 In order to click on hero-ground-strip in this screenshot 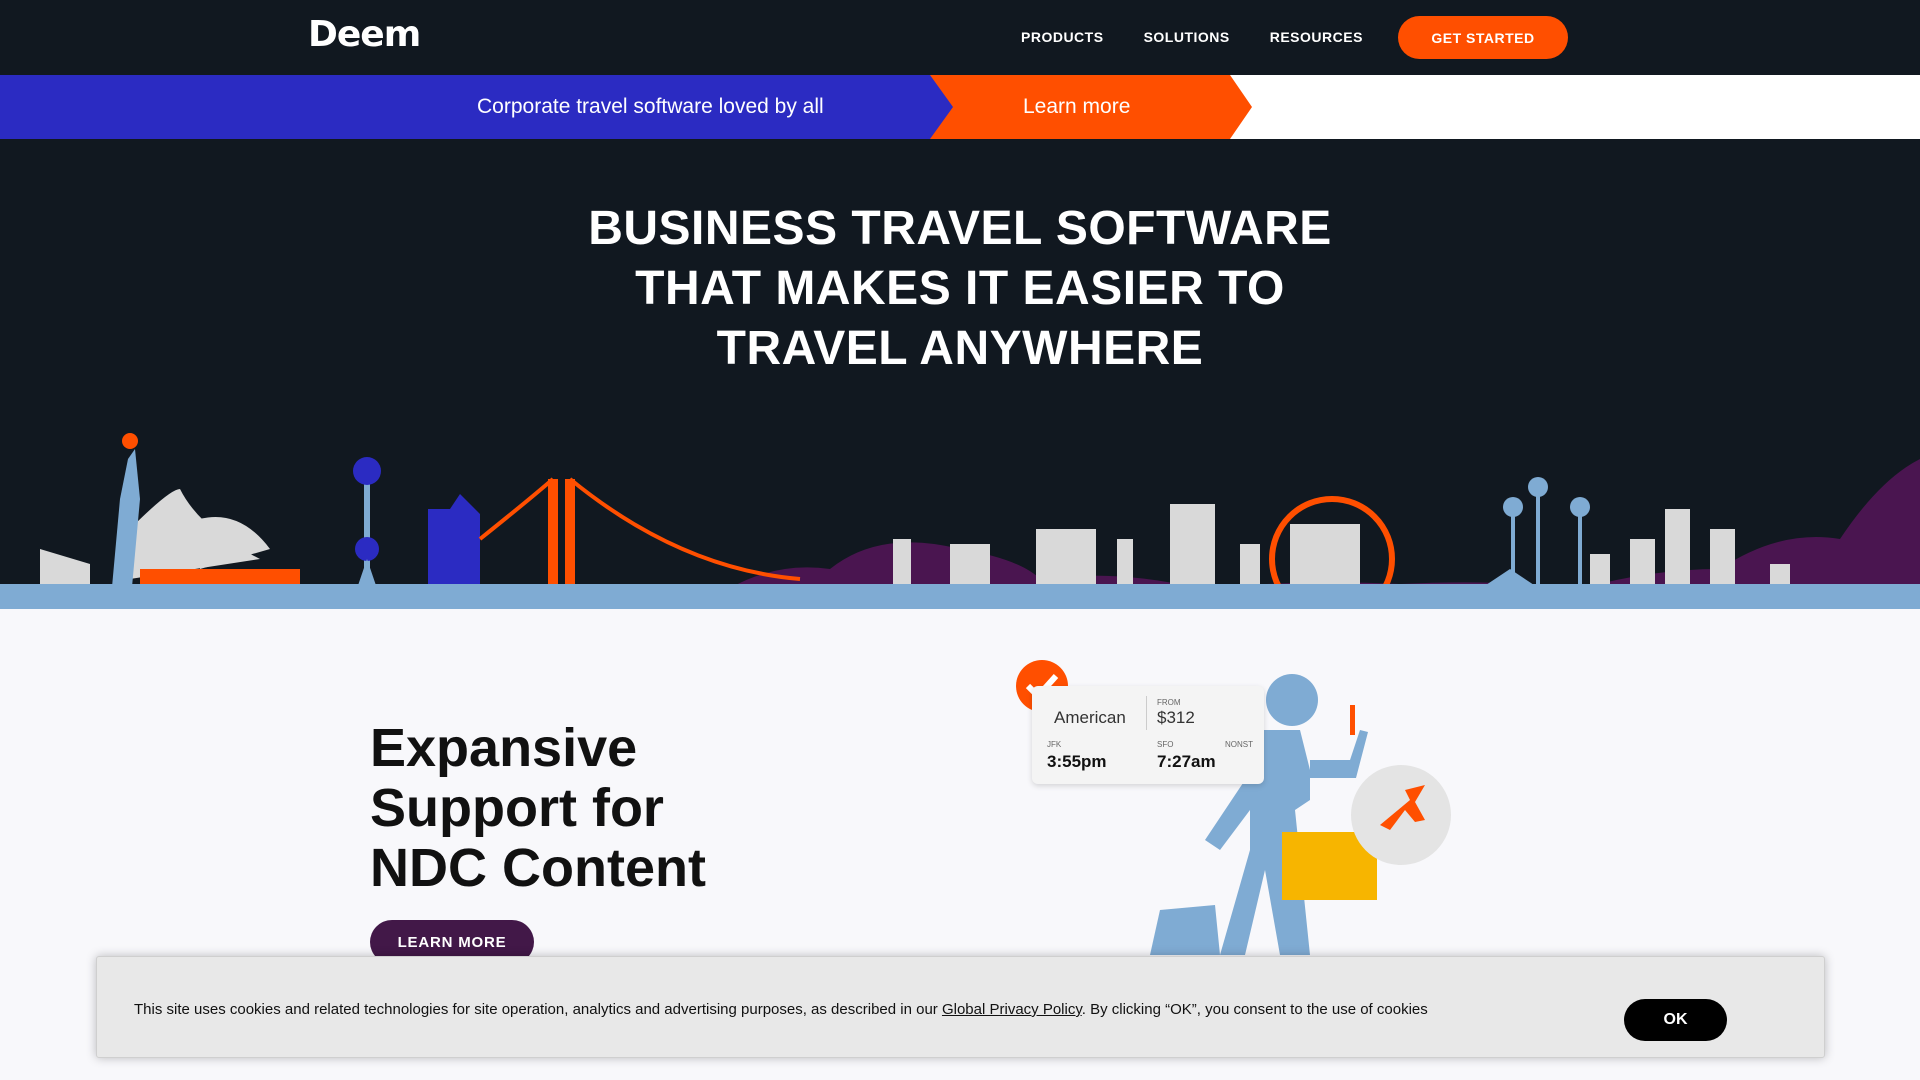, I will do `click(960, 596)`.